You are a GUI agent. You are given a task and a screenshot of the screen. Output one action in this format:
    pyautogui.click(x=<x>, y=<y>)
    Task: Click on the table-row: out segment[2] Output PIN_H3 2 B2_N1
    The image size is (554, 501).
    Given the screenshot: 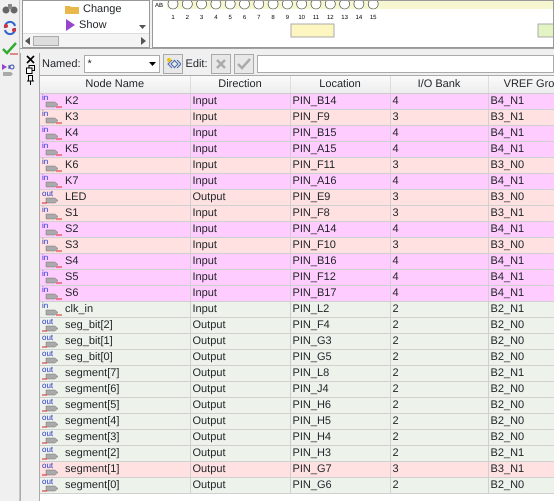 What is the action you would take?
    pyautogui.click(x=297, y=453)
    